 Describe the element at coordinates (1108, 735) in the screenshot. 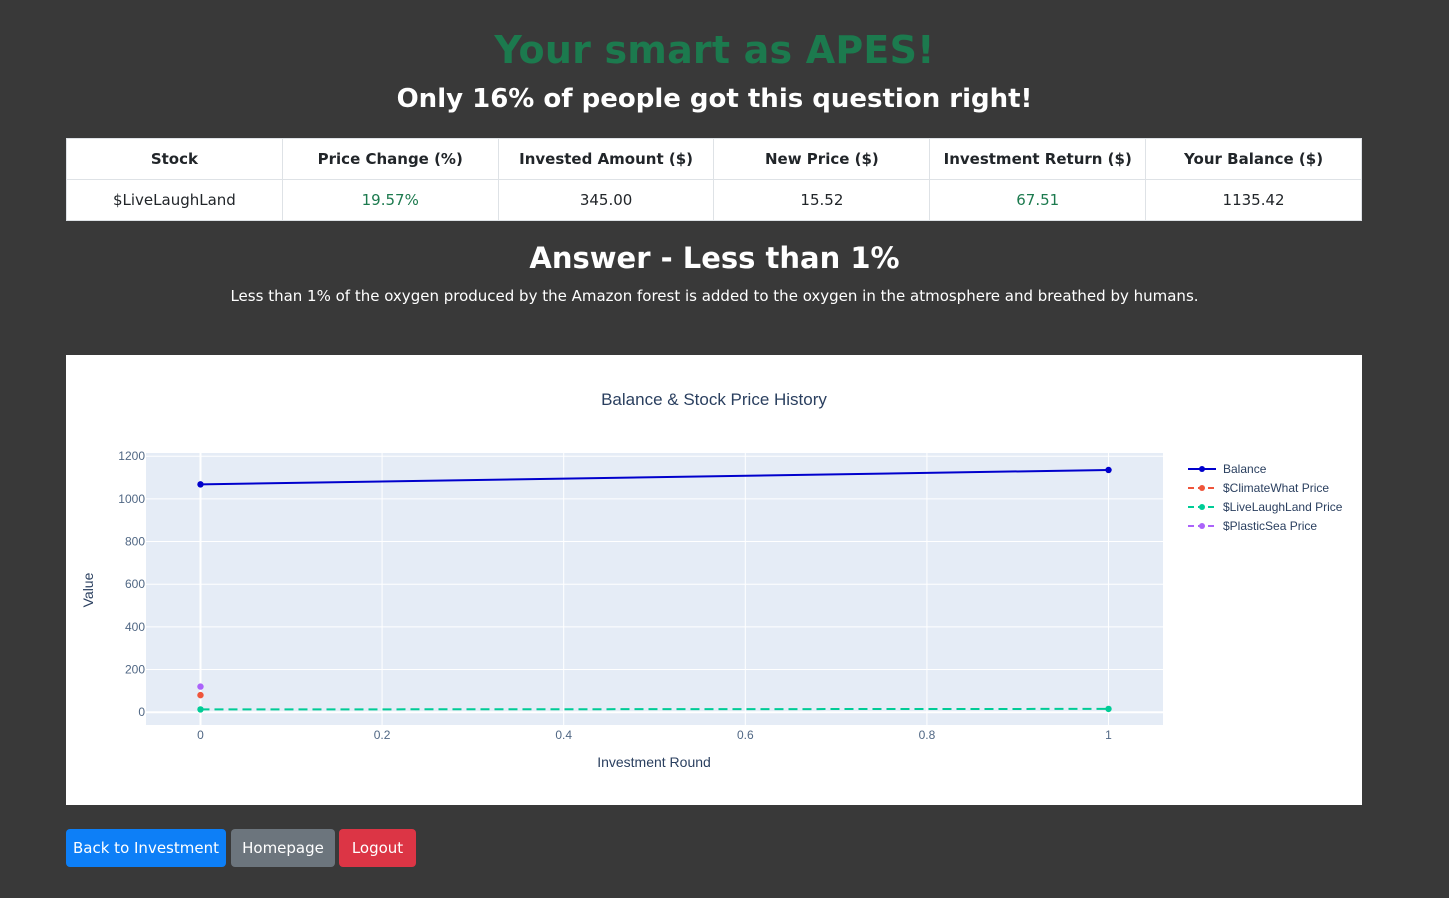

I see `x-tick-label: 1` at that location.